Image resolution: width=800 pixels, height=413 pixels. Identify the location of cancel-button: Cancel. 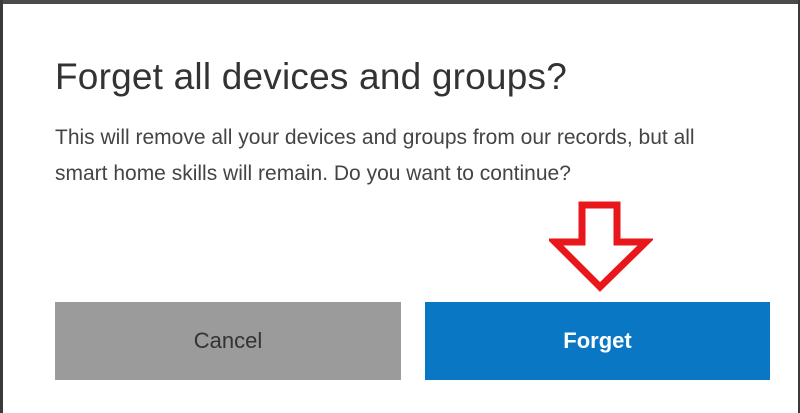
(228, 341).